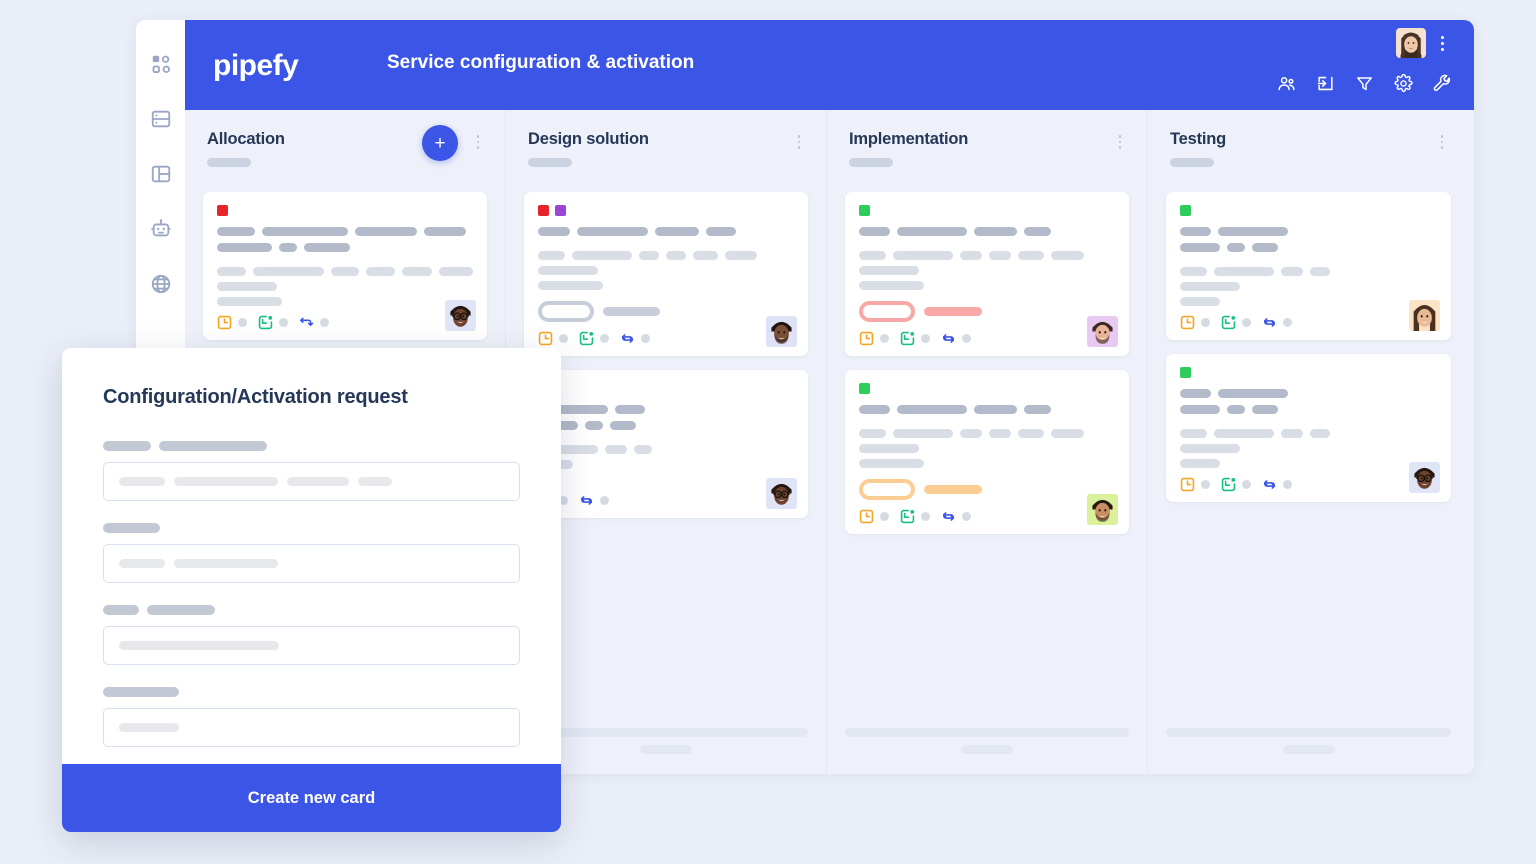 This screenshot has height=864, width=1536. Describe the element at coordinates (666, 247) in the screenshot. I see `card-spacer` at that location.